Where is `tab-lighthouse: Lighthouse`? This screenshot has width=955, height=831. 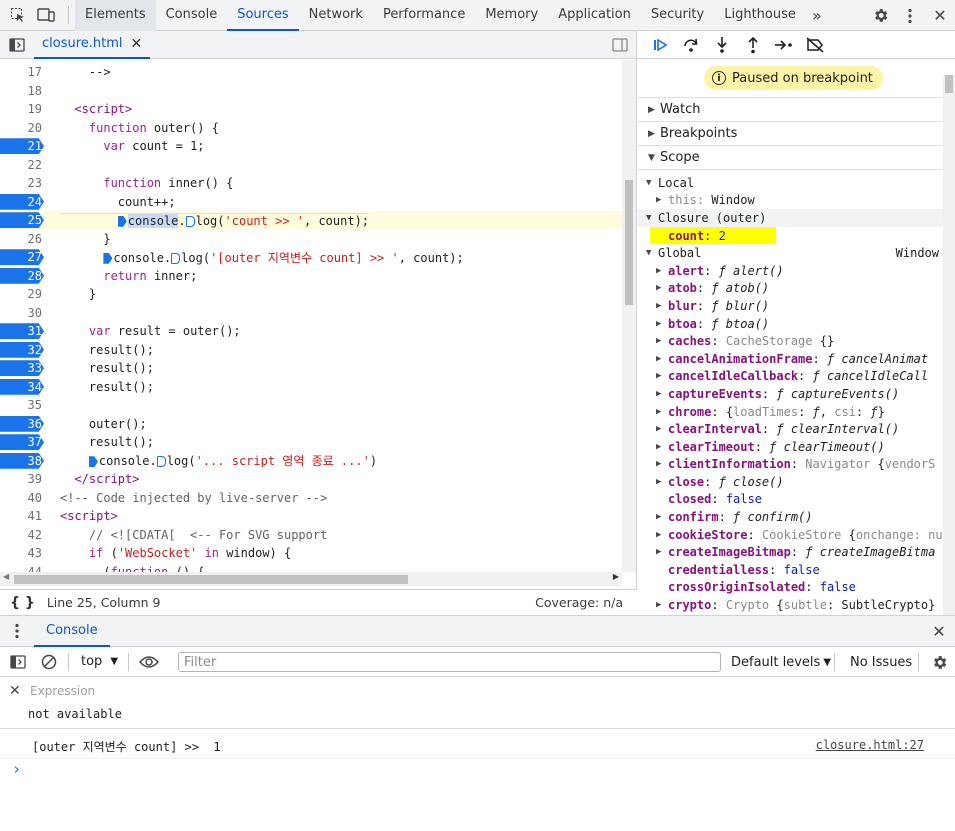
tab-lighthouse: Lighthouse is located at coordinates (760, 15).